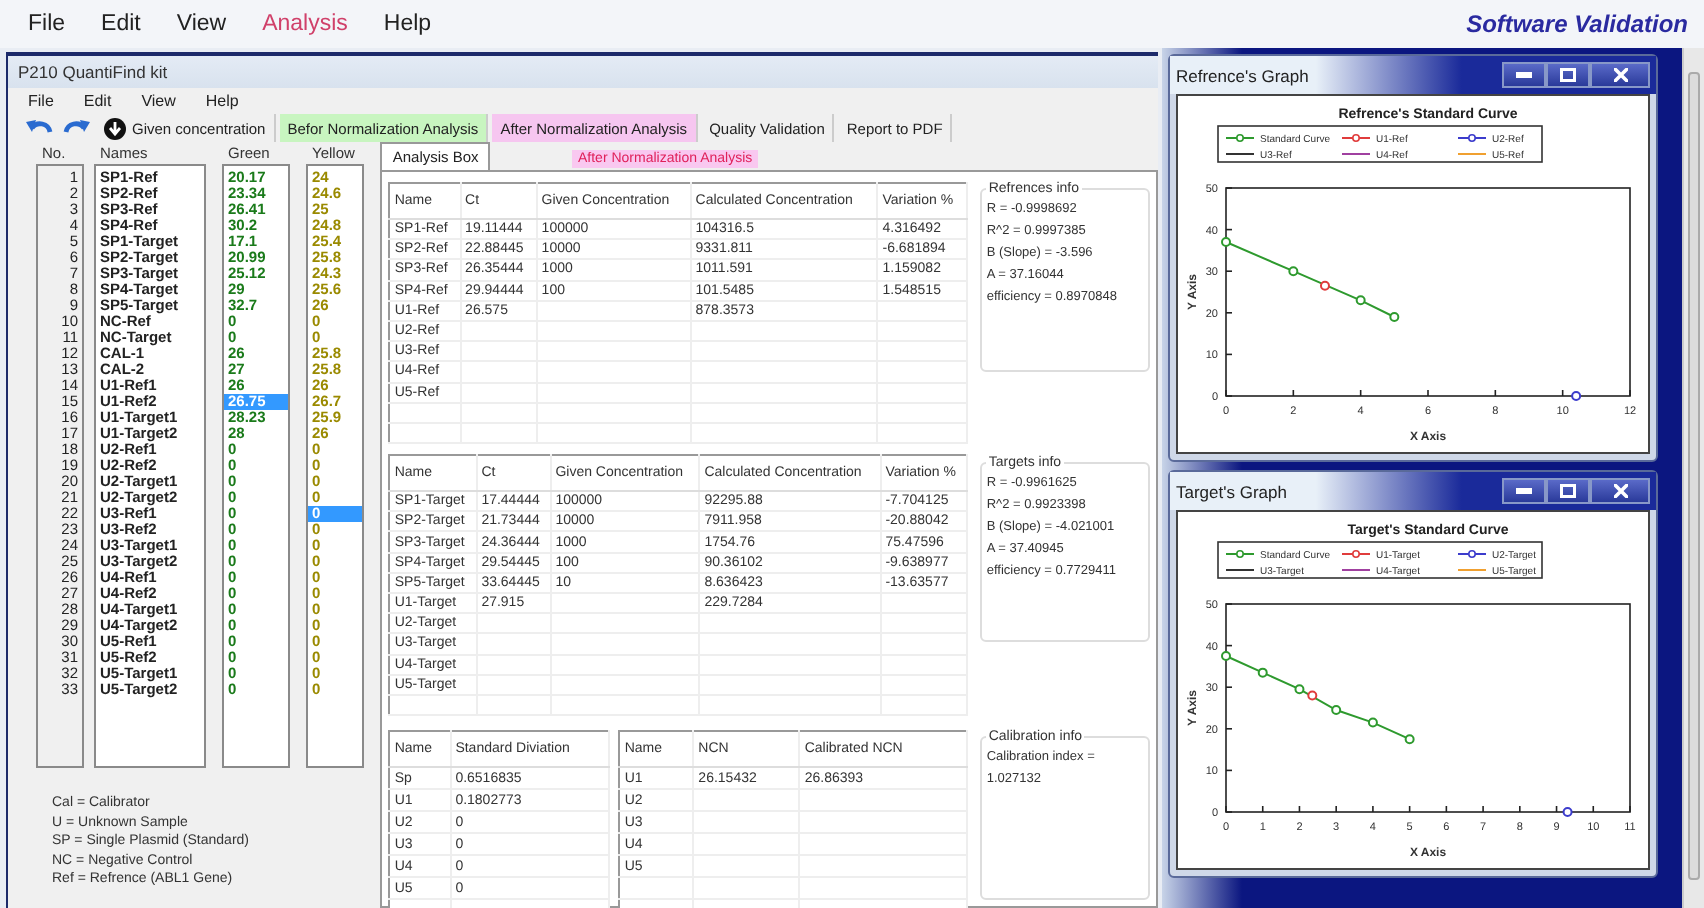 This screenshot has height=908, width=1704. What do you see at coordinates (1242, 75) in the screenshot?
I see `window-title: Refrence's Graph` at bounding box center [1242, 75].